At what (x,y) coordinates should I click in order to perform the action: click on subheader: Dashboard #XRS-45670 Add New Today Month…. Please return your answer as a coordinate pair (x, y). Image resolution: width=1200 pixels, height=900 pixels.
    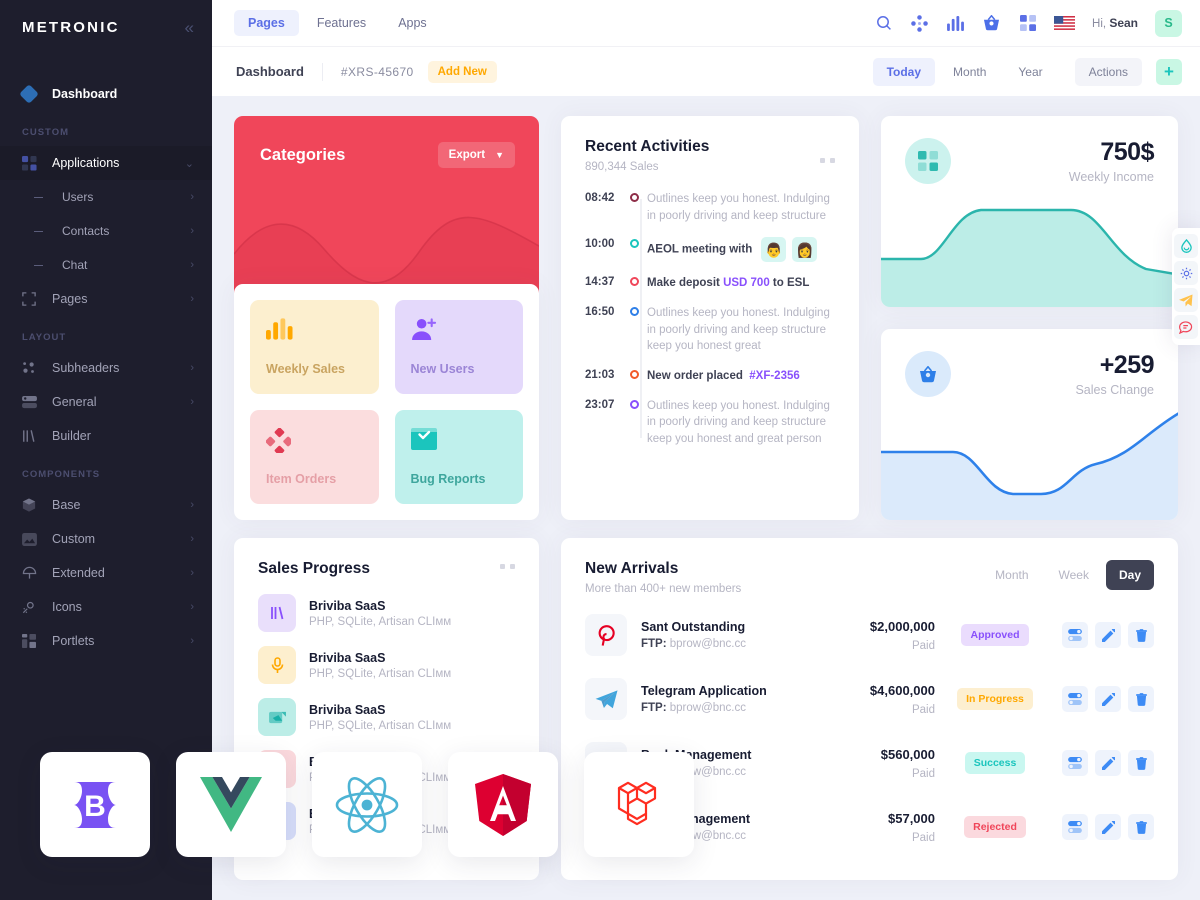
    Looking at the image, I should click on (706, 71).